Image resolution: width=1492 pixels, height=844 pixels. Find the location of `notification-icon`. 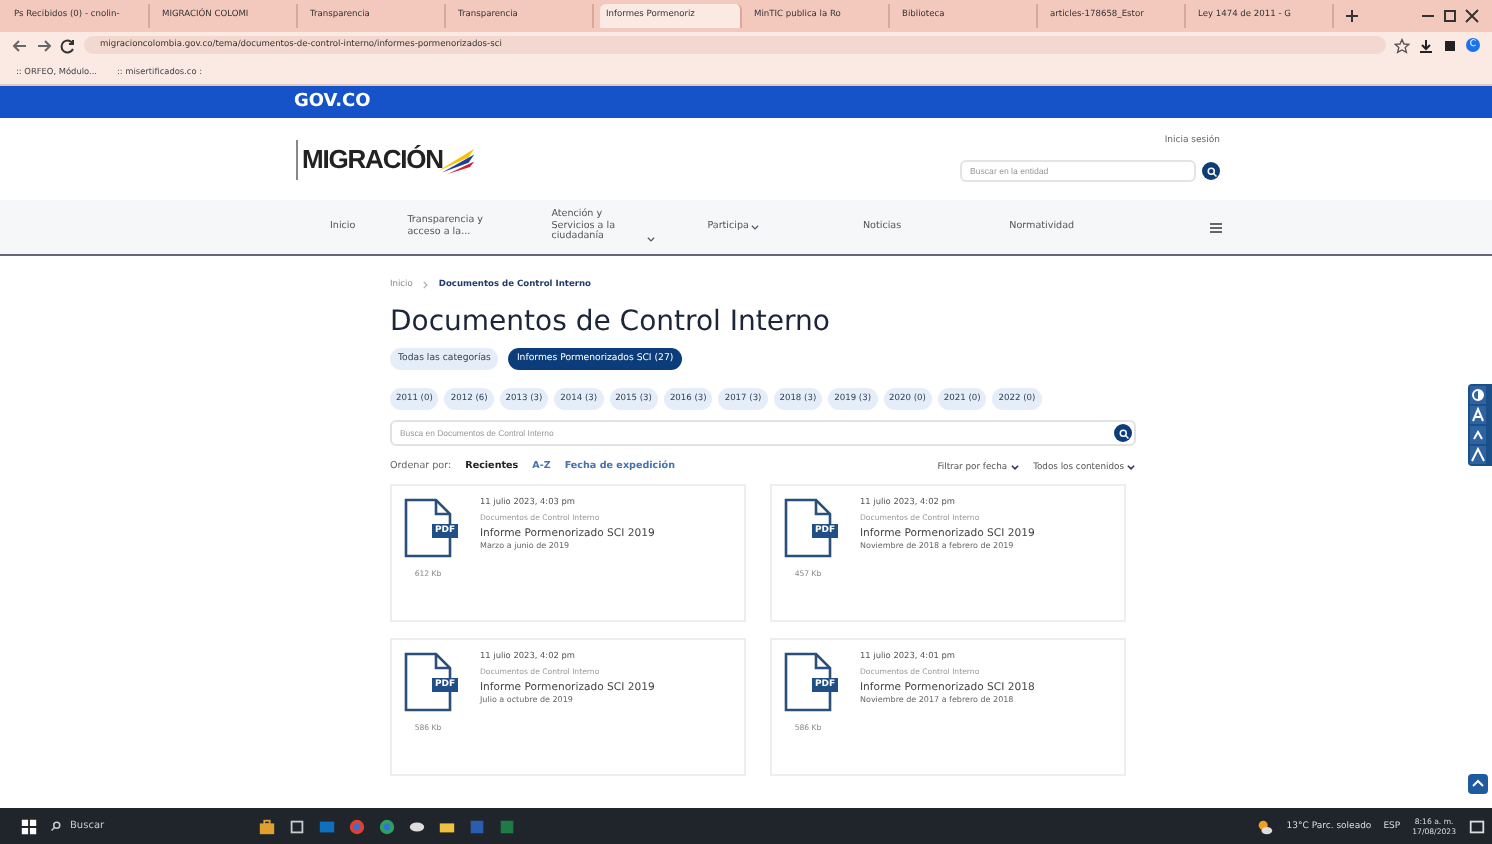

notification-icon is located at coordinates (1477, 826).